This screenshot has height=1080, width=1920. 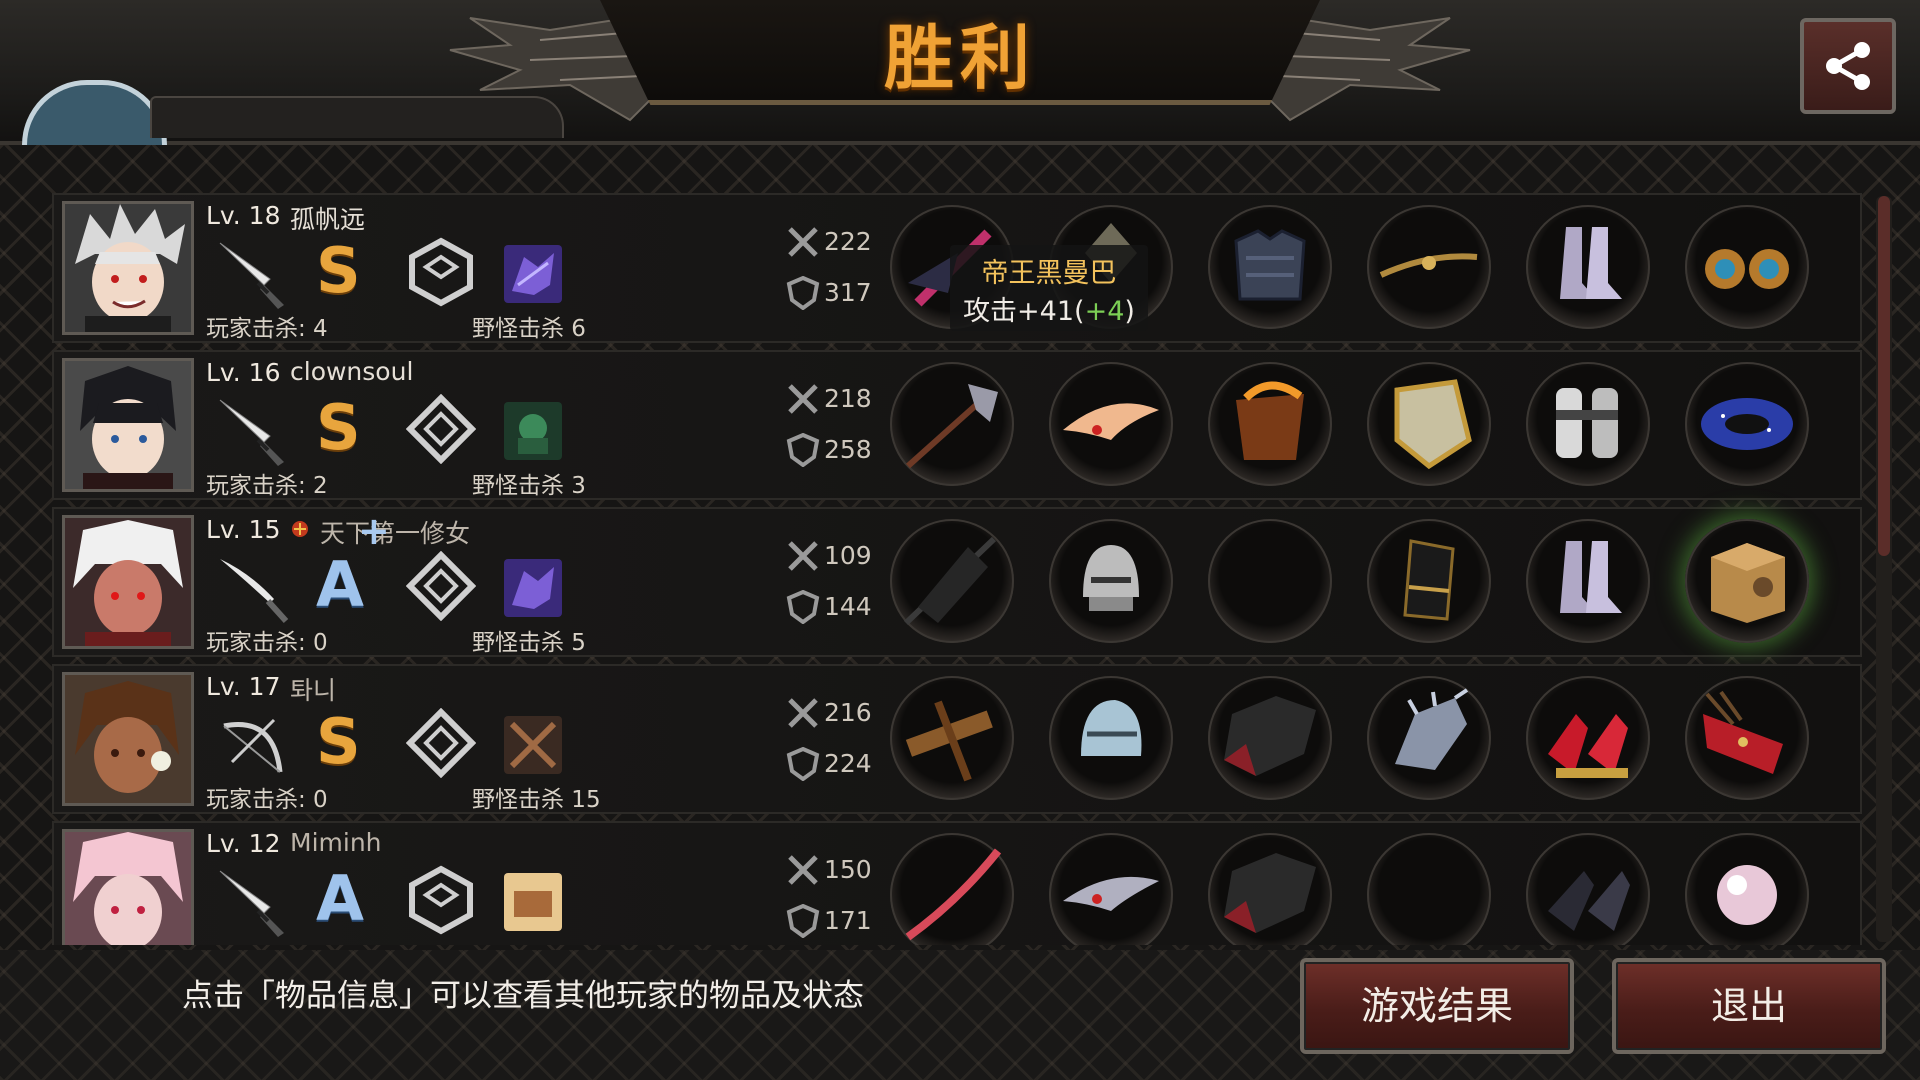 What do you see at coordinates (848, 398) in the screenshot?
I see `attack-value: 218` at bounding box center [848, 398].